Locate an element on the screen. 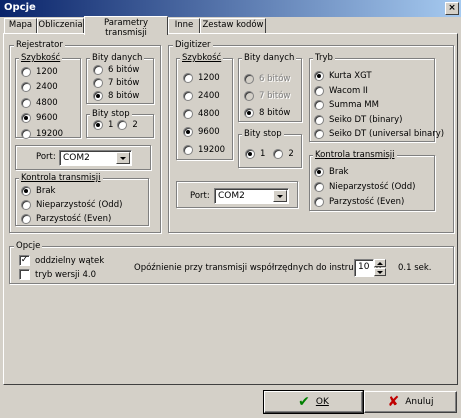 This screenshot has height=418, width=461. tab-label: Zestaw kodów is located at coordinates (233, 25).